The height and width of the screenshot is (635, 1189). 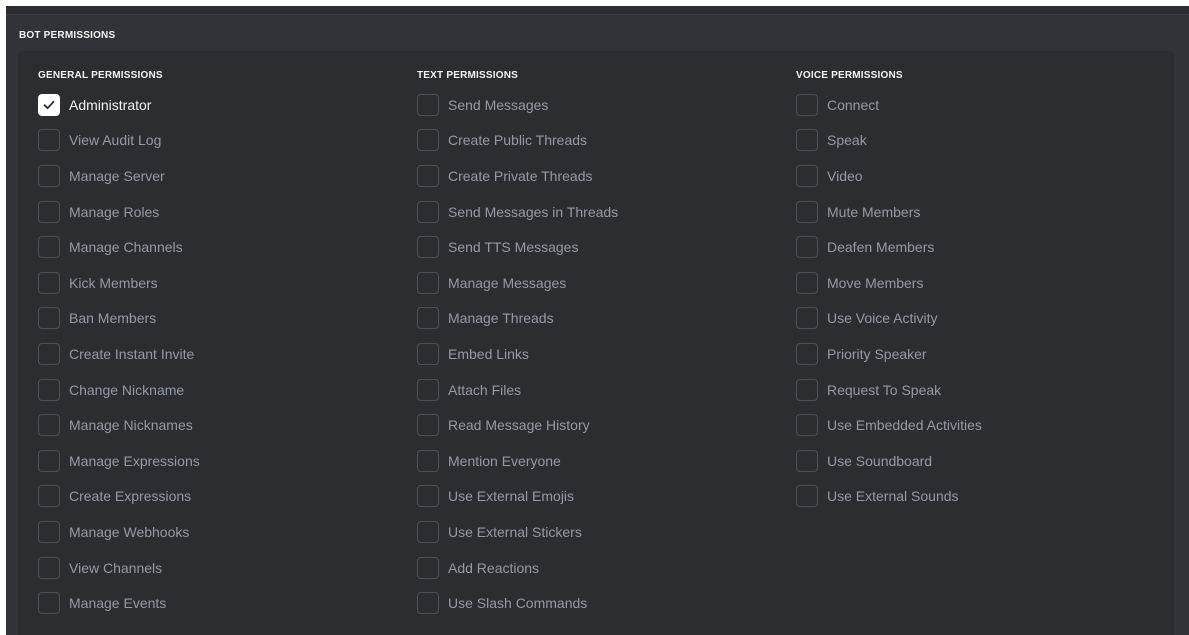 I want to click on permission-manage-channels: Manage Channels, so click(x=119, y=247).